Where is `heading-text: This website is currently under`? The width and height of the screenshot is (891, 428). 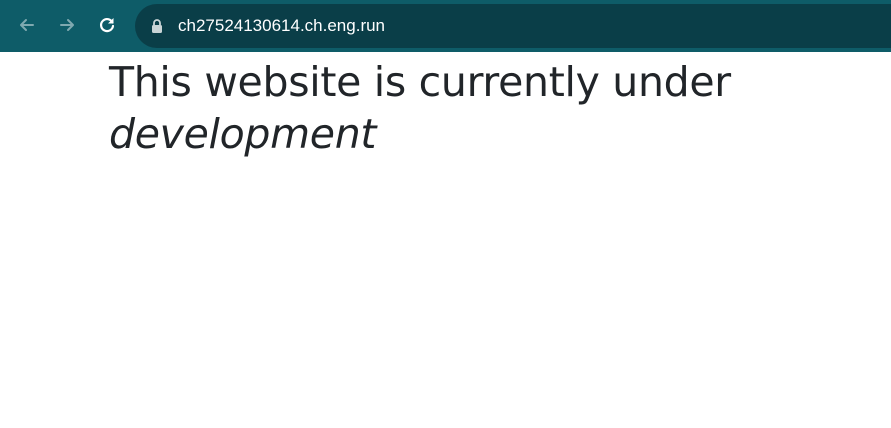 heading-text: This website is currently under is located at coordinates (420, 82).